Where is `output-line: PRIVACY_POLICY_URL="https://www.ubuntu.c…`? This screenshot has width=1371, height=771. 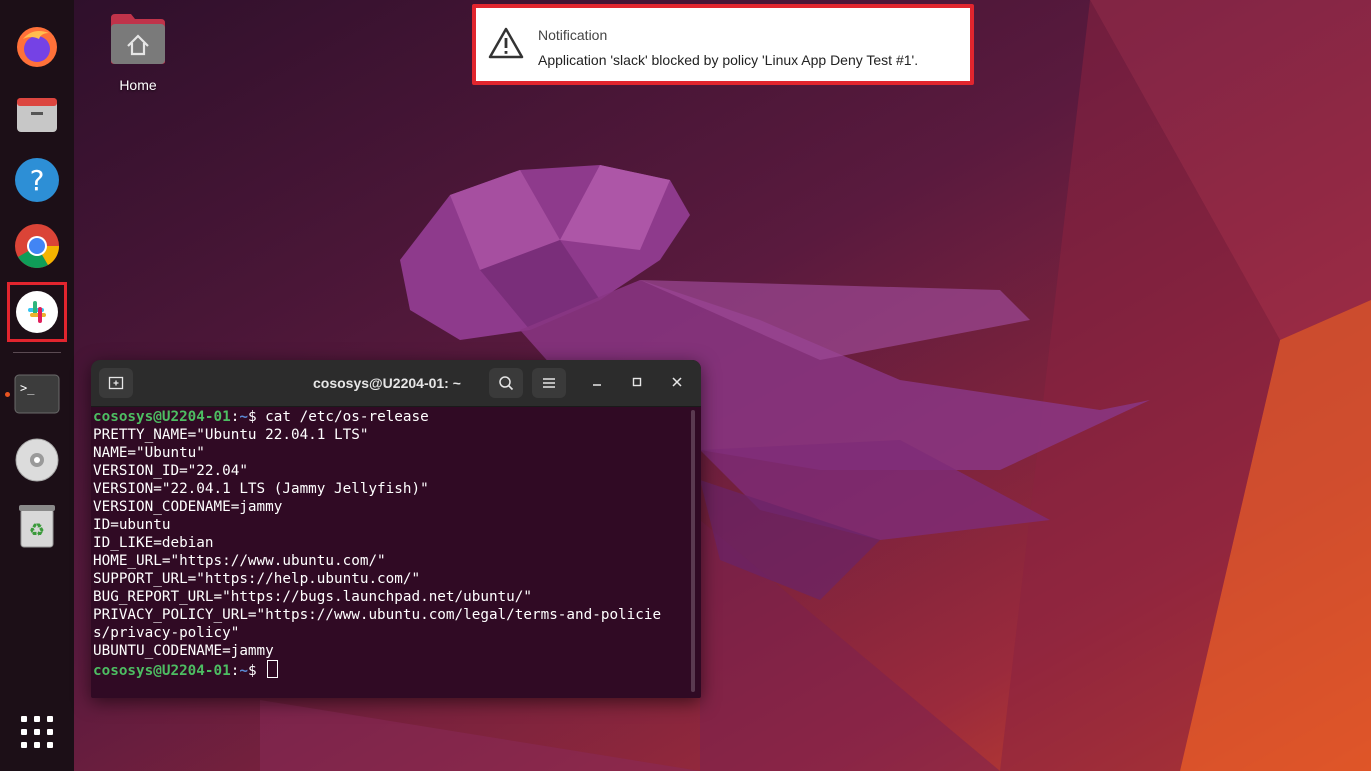 output-line: PRIVACY_POLICY_URL="https://www.ubuntu.c… is located at coordinates (377, 615).